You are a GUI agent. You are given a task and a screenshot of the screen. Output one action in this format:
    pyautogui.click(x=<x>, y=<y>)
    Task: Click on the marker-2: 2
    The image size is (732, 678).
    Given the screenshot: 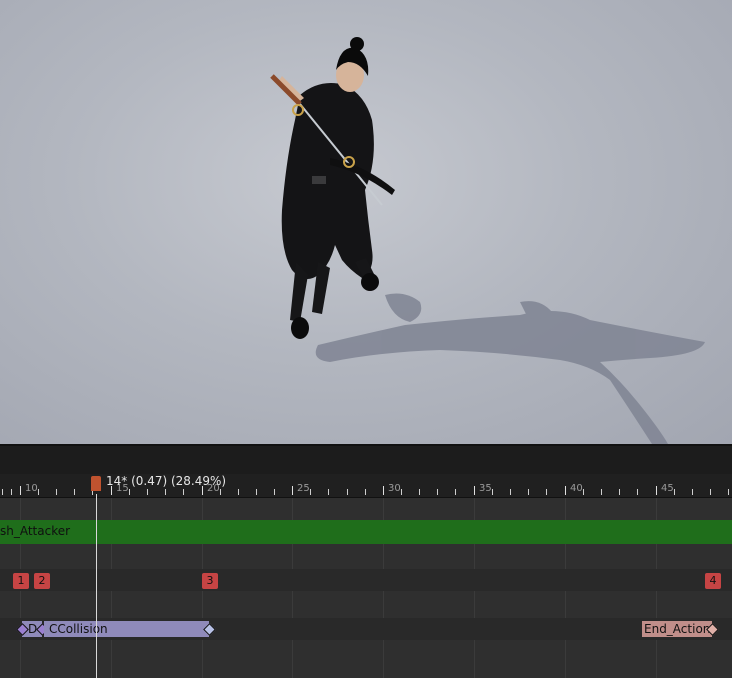 What is the action you would take?
    pyautogui.click(x=42, y=581)
    